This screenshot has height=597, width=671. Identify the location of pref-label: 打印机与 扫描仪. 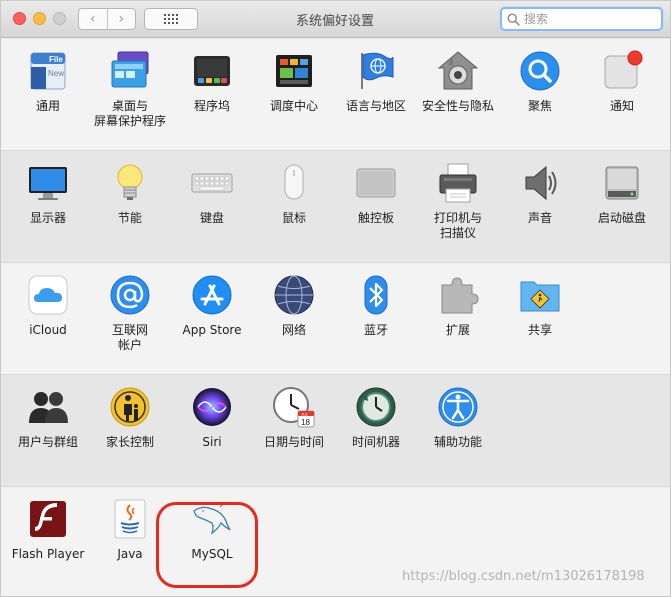
(457, 225).